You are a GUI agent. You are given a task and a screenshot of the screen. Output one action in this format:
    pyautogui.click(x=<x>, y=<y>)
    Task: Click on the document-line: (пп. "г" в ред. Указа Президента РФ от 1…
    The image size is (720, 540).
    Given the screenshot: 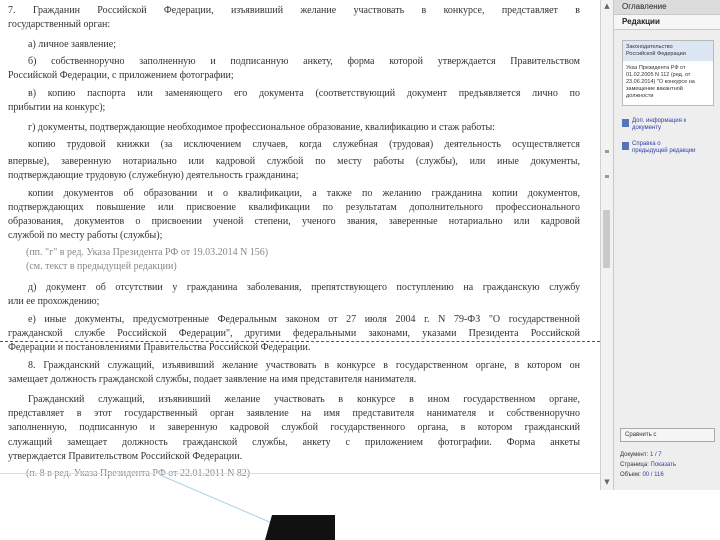 What is the action you would take?
    pyautogui.click(x=147, y=252)
    